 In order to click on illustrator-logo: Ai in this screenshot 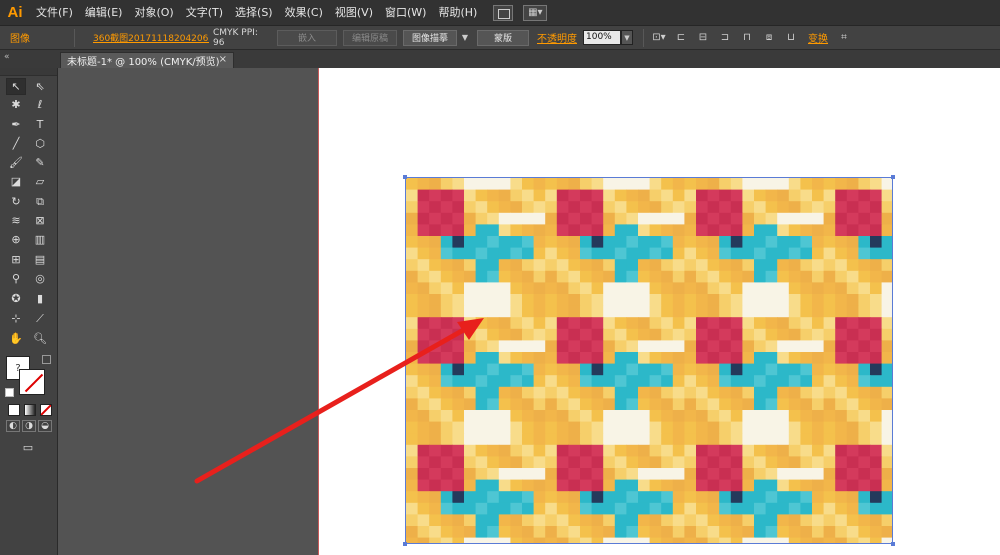, I will do `click(15, 12)`.